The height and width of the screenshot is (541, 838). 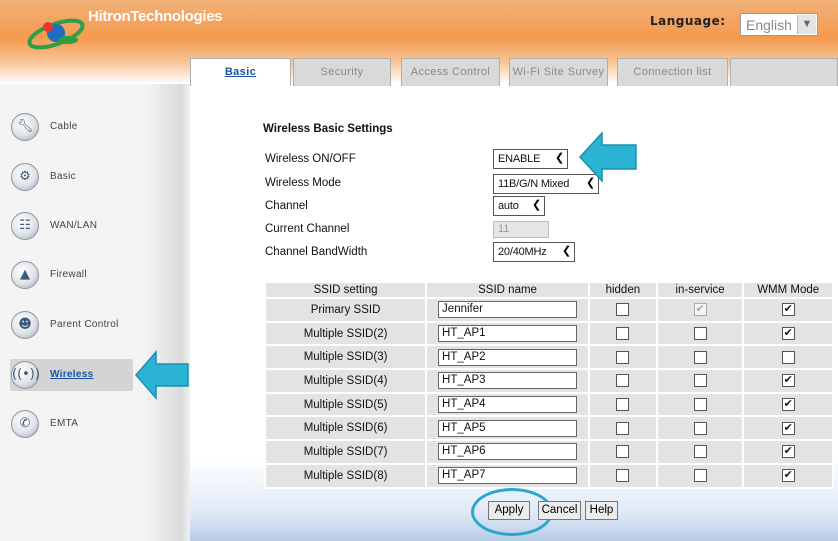 I want to click on table-row: Multiple SSID(8) HT_AP7 ✔, so click(x=548, y=475).